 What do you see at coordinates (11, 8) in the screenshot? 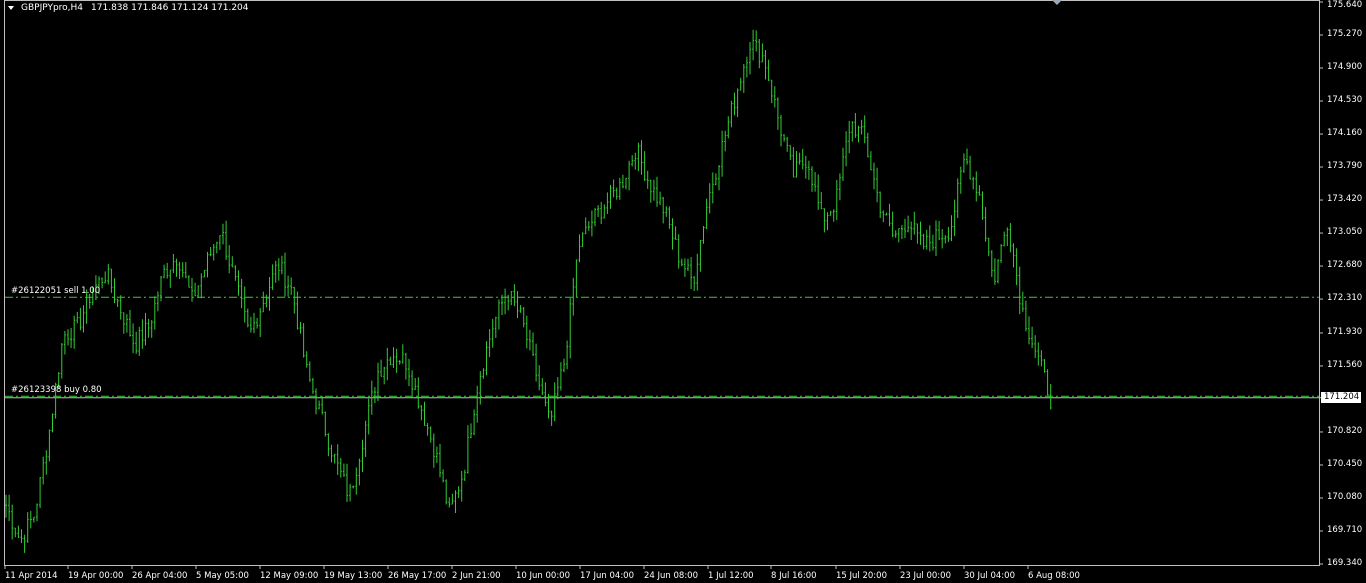
I see `dropdown-arrow-icon` at bounding box center [11, 8].